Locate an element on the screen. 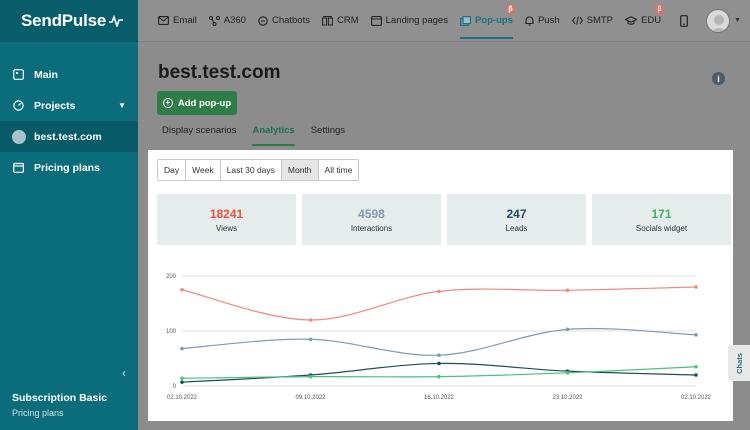 This screenshot has width=750, height=430. user-avatar is located at coordinates (718, 21).